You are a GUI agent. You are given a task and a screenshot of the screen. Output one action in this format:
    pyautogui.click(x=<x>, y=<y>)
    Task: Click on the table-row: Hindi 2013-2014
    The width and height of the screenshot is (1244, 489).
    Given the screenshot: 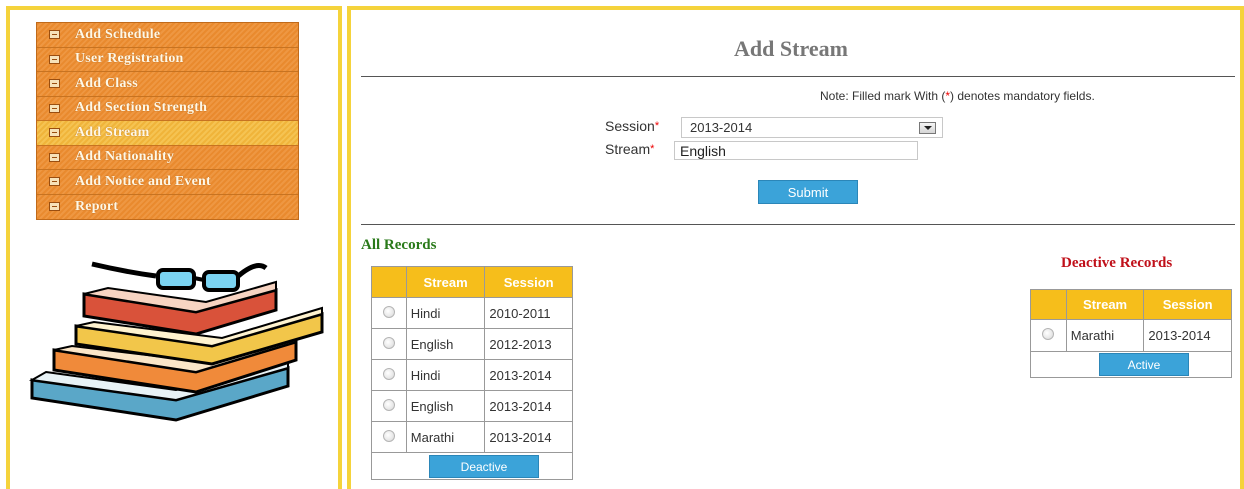 What is the action you would take?
    pyautogui.click(x=472, y=375)
    